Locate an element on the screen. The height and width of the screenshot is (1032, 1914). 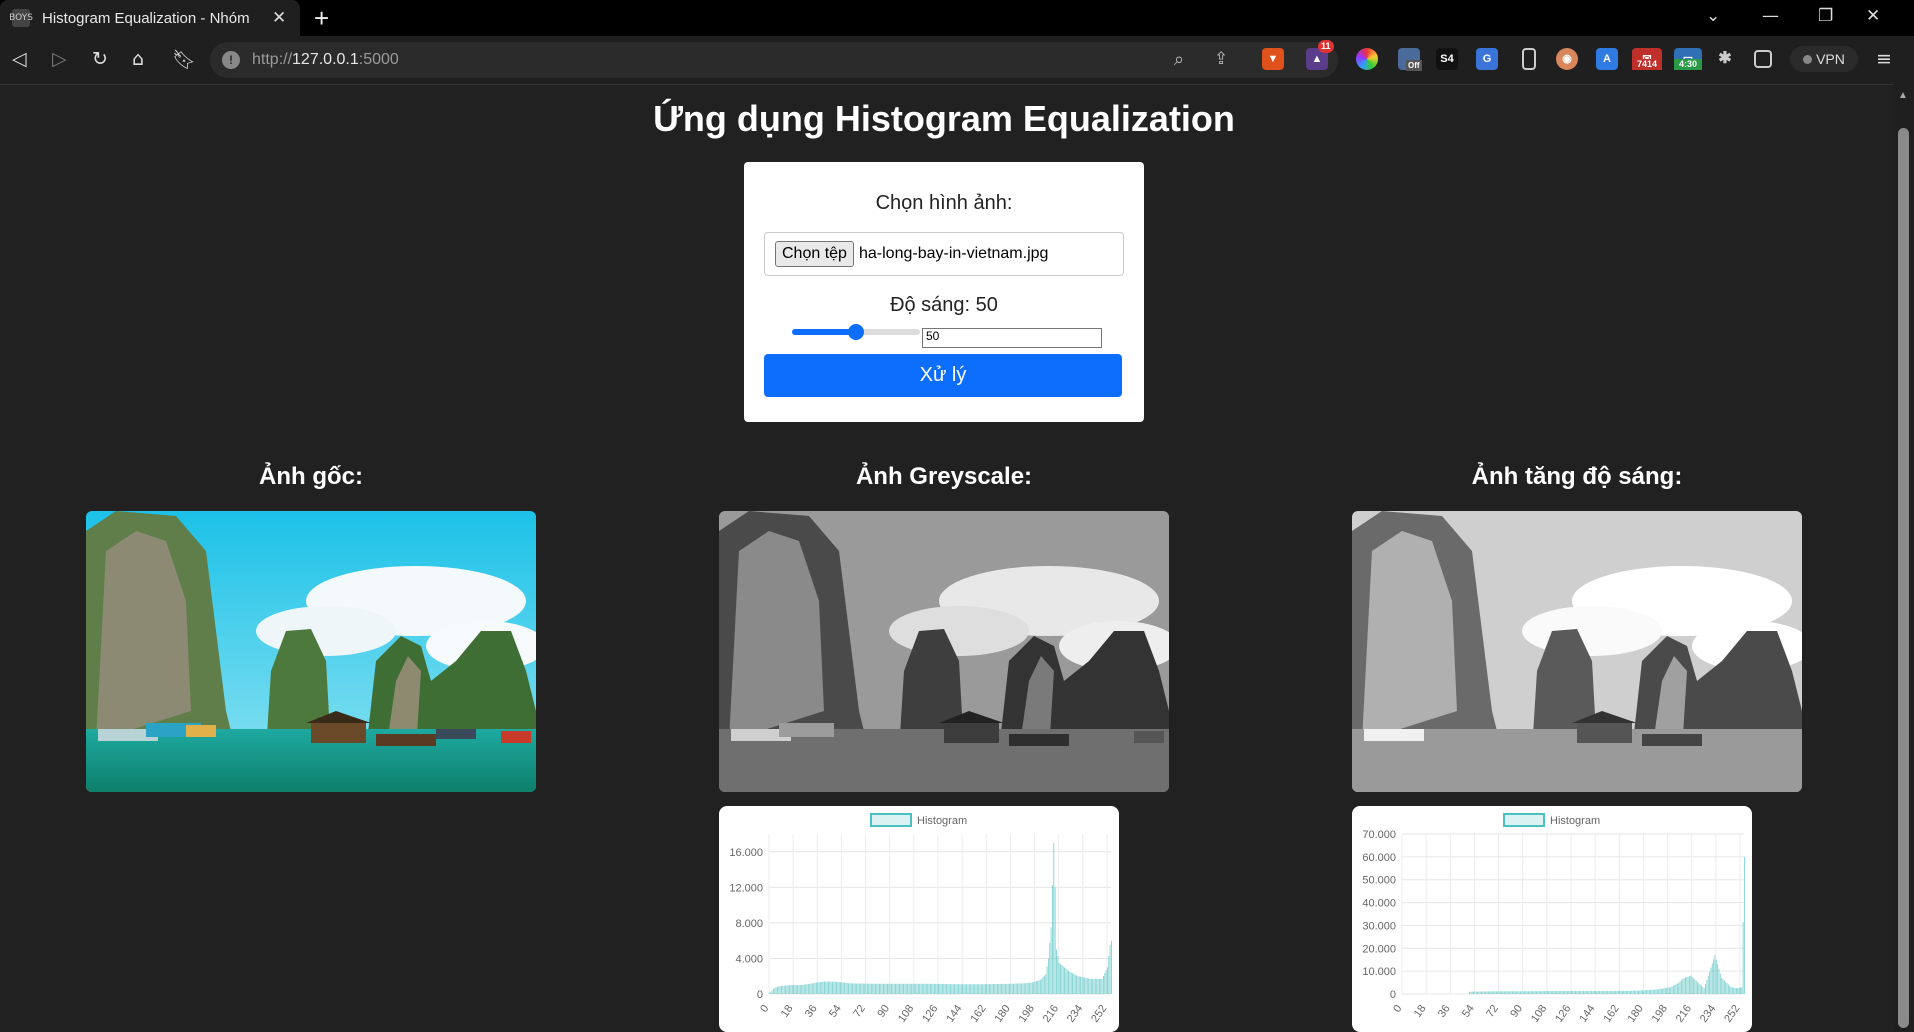
brave-rewards-icon: 11 ▲ is located at coordinates (1320, 55).